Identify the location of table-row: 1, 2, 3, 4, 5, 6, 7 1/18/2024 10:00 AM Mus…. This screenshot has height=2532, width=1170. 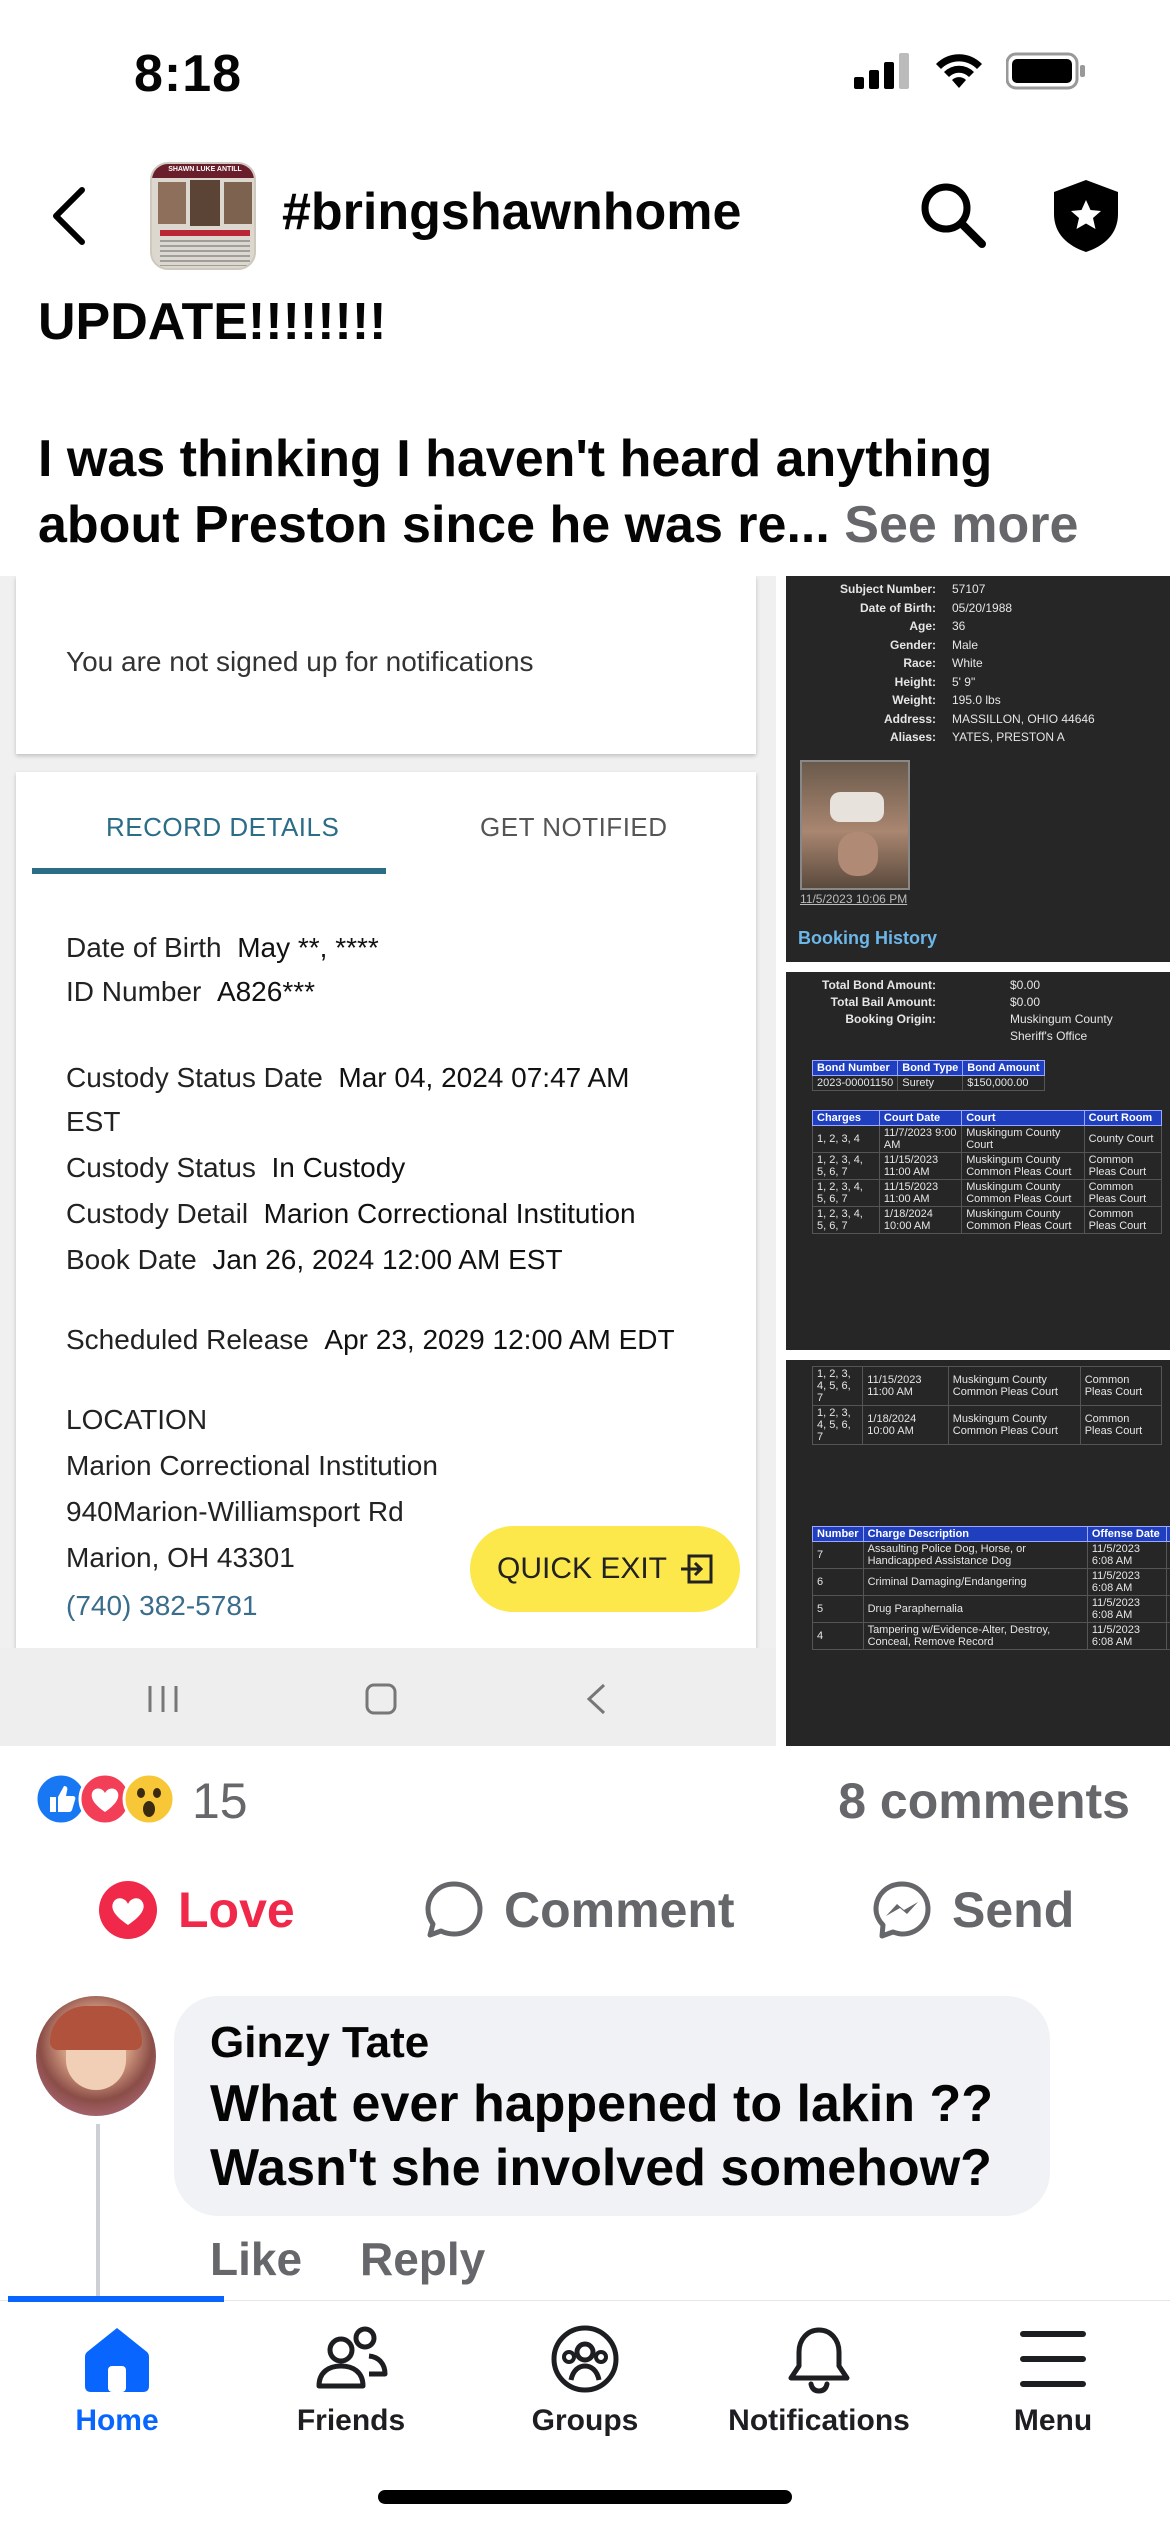
(987, 1220).